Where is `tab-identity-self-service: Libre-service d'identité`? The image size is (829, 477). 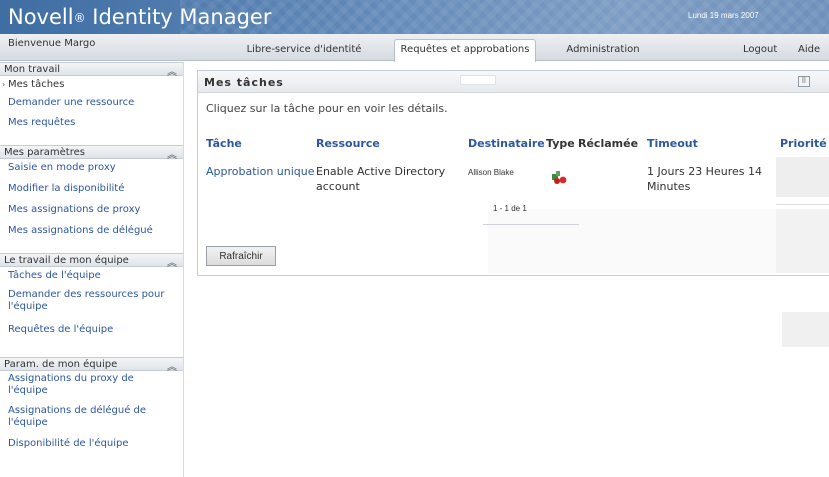 tab-identity-self-service: Libre-service d'identité is located at coordinates (304, 50).